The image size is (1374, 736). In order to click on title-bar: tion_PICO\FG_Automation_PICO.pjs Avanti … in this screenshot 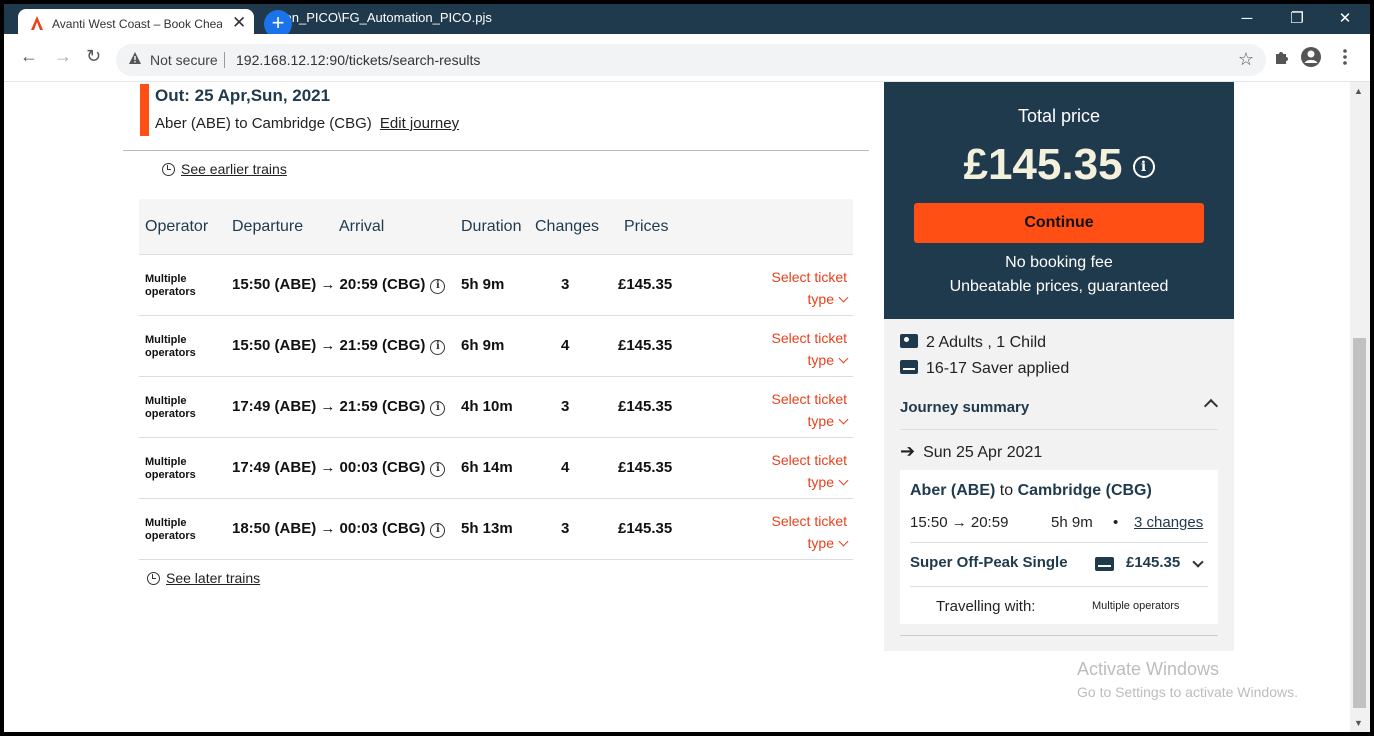, I will do `click(687, 21)`.